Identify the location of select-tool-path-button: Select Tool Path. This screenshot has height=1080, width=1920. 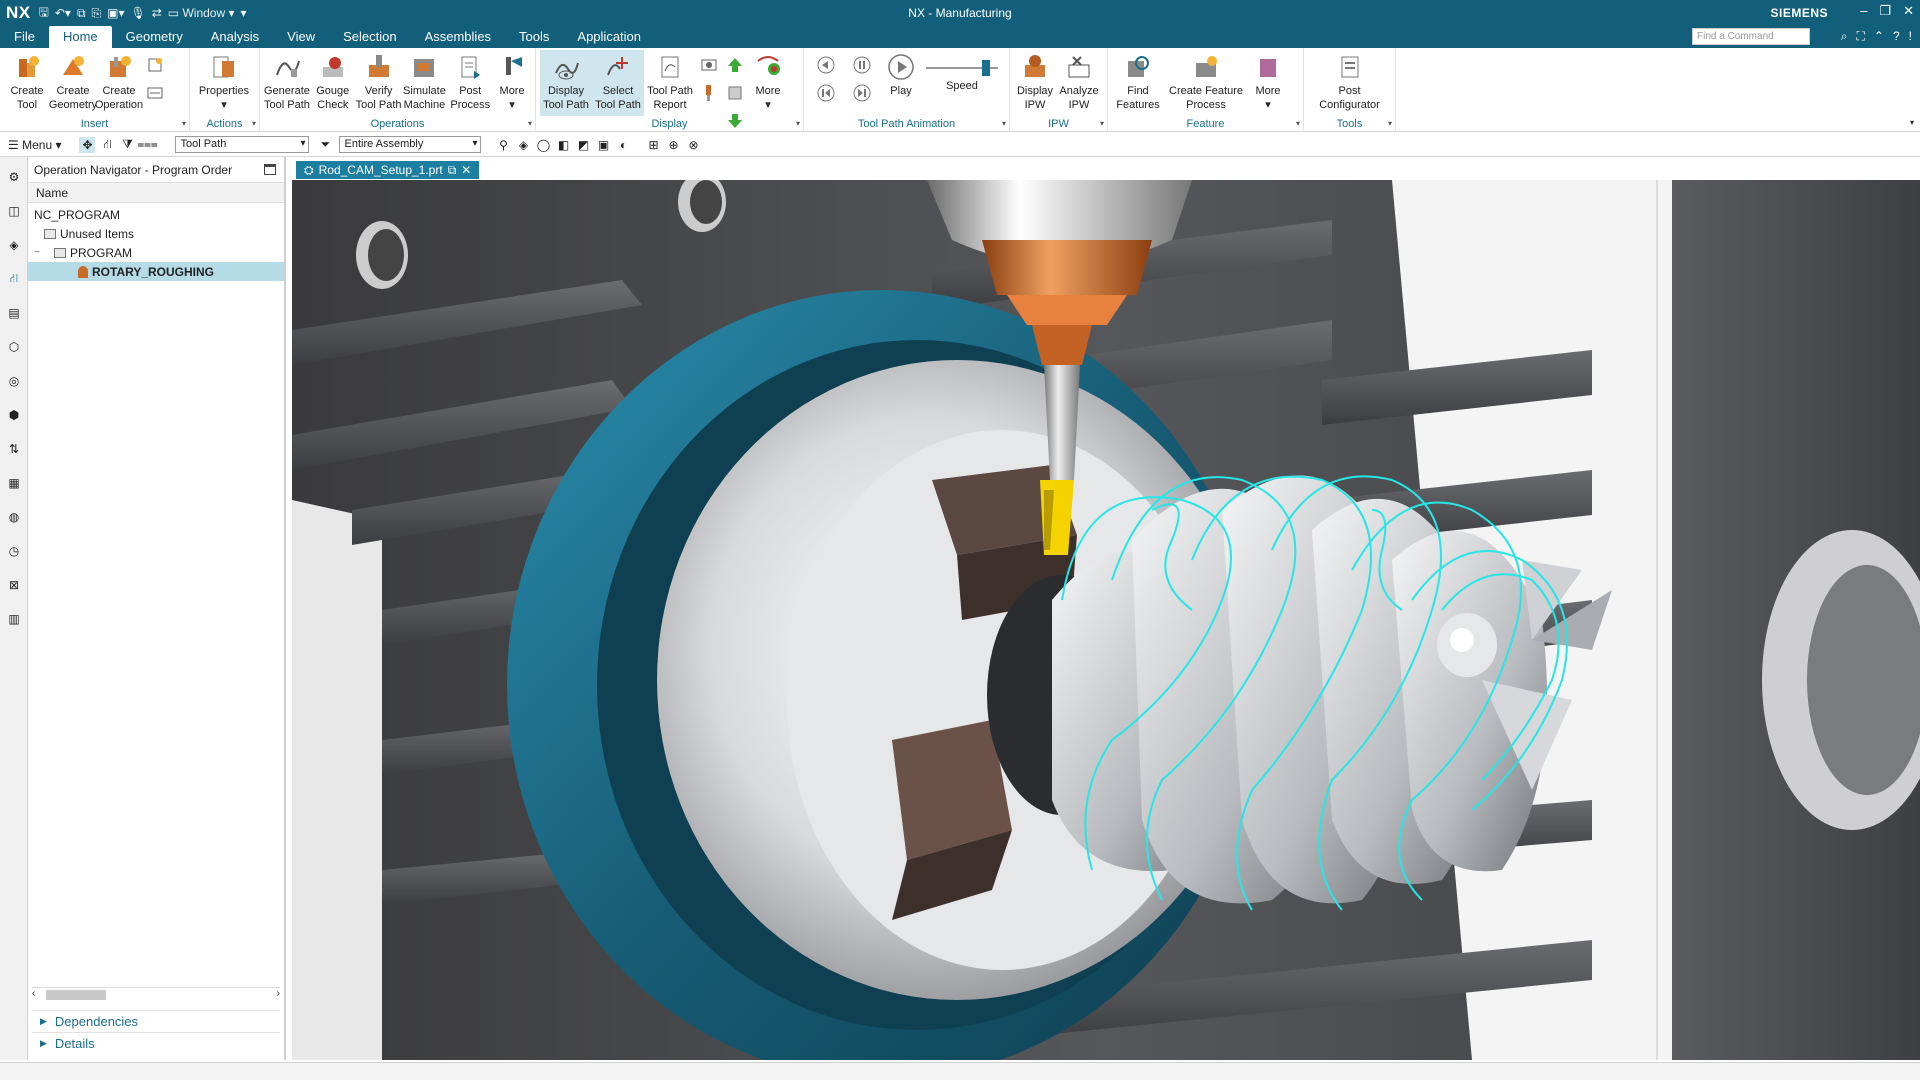
(618, 83).